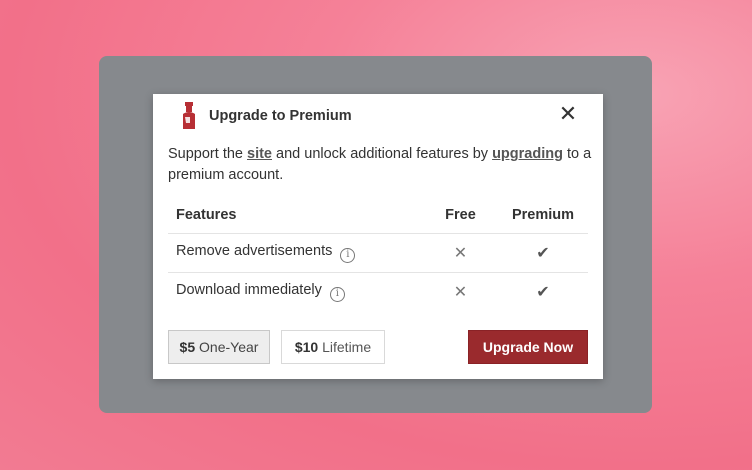 This screenshot has height=470, width=752. Describe the element at coordinates (345, 347) in the screenshot. I see `lifetime-label: Lifetime` at that location.